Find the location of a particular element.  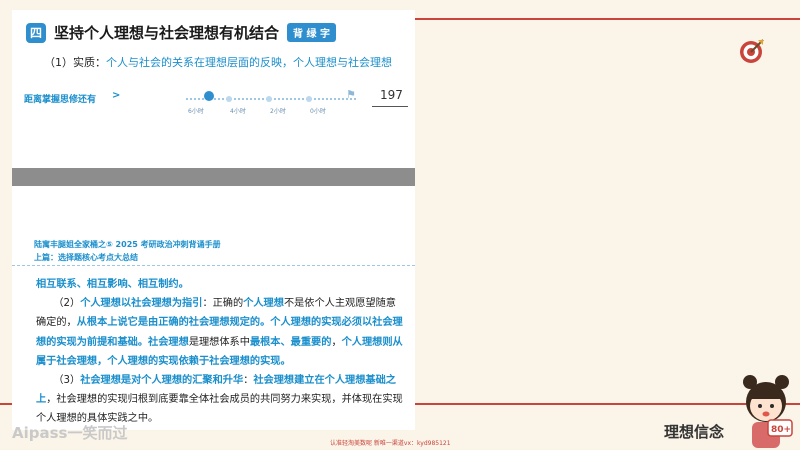

brand-logo: Aipass一笑而过 is located at coordinates (70, 433).